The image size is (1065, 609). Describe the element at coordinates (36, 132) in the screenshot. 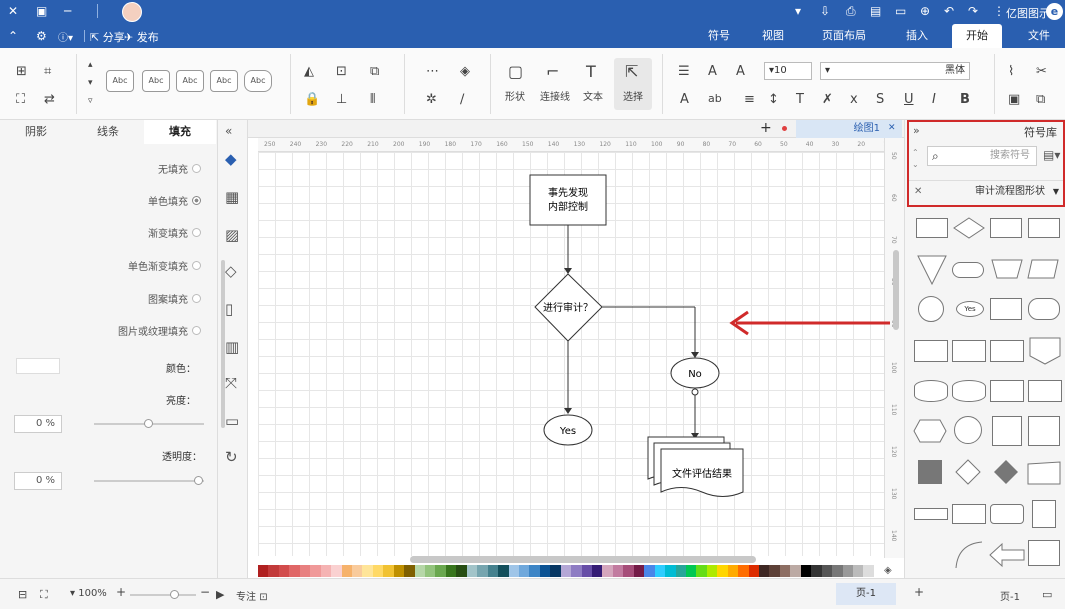

I see `tab-shadow: 阴影` at that location.